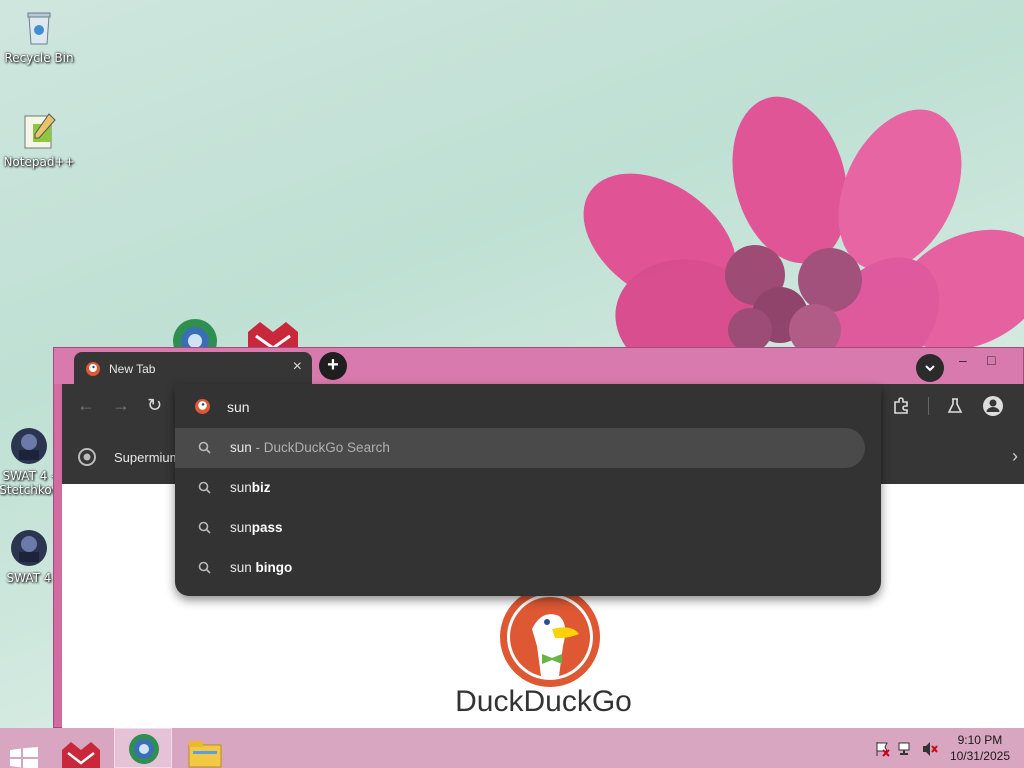 Image resolution: width=1024 pixels, height=768 pixels. What do you see at coordinates (193, 368) in the screenshot?
I see `tab-new-tab: New Tab ×` at bounding box center [193, 368].